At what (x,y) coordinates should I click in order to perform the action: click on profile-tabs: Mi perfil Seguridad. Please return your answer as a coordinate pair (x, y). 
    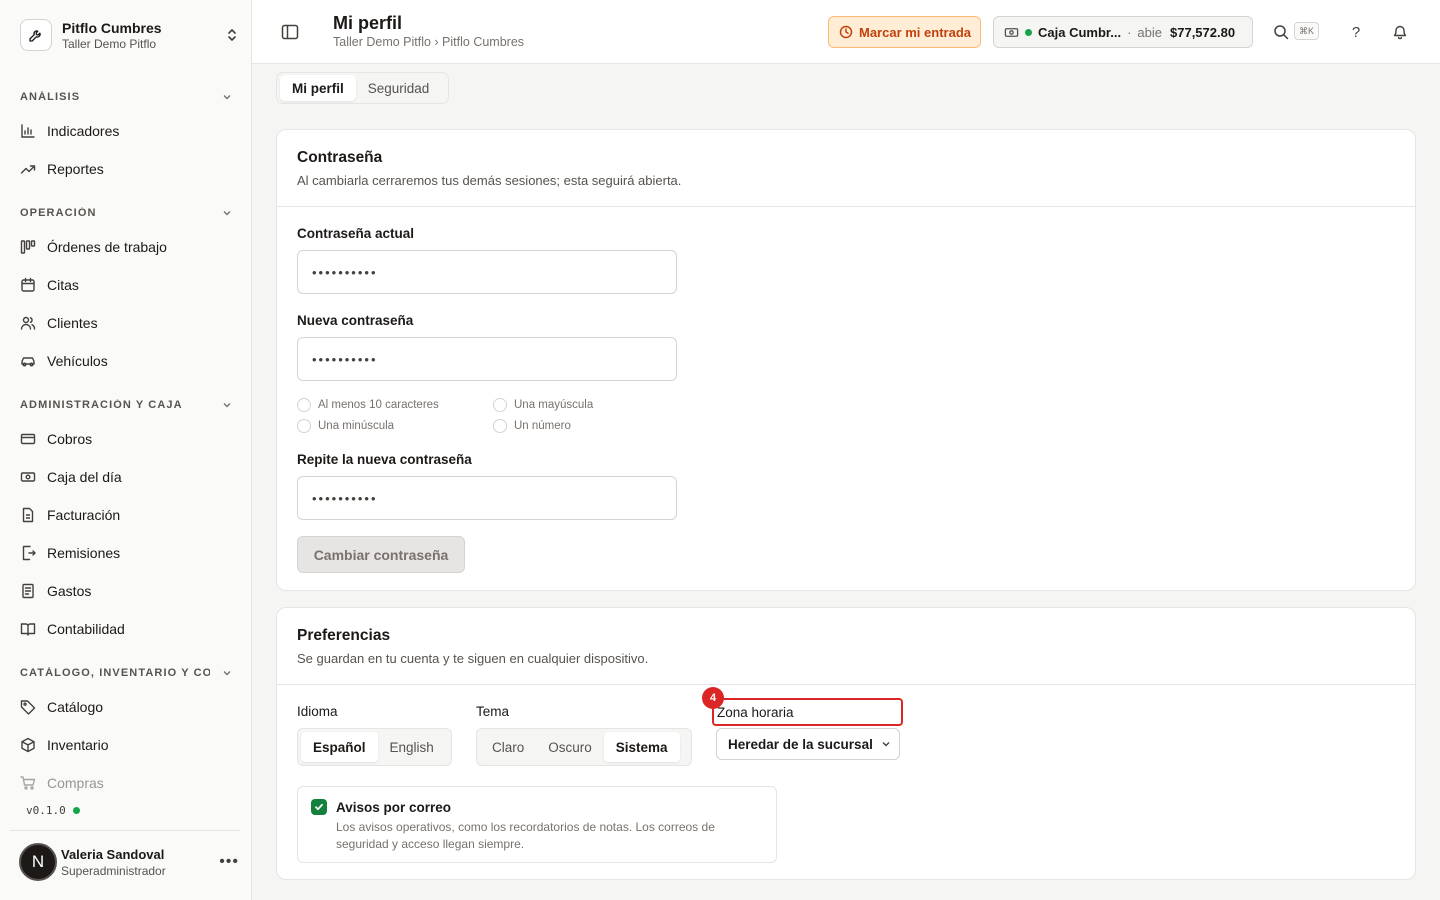
    Looking at the image, I should click on (362, 88).